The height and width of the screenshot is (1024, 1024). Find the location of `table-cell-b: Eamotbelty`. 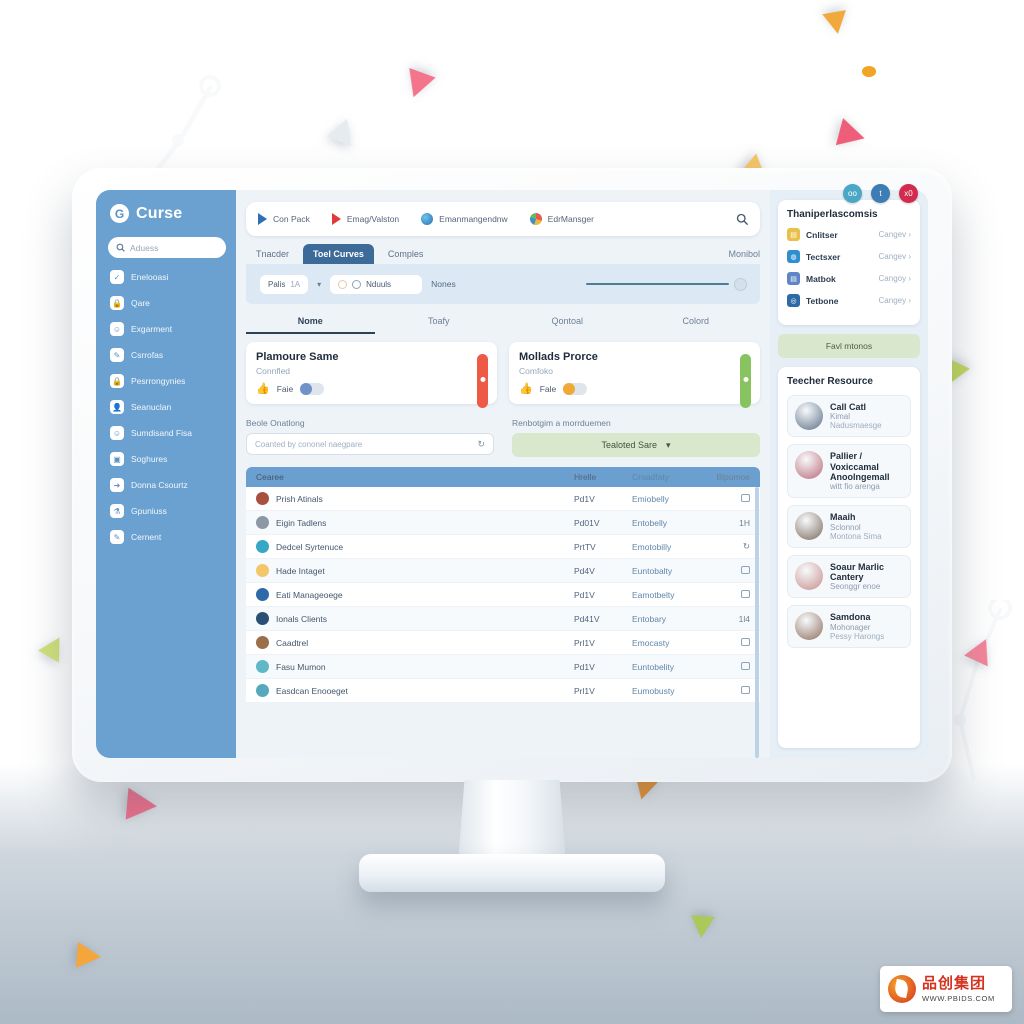

table-cell-b: Eamotbelty is located at coordinates (653, 594).